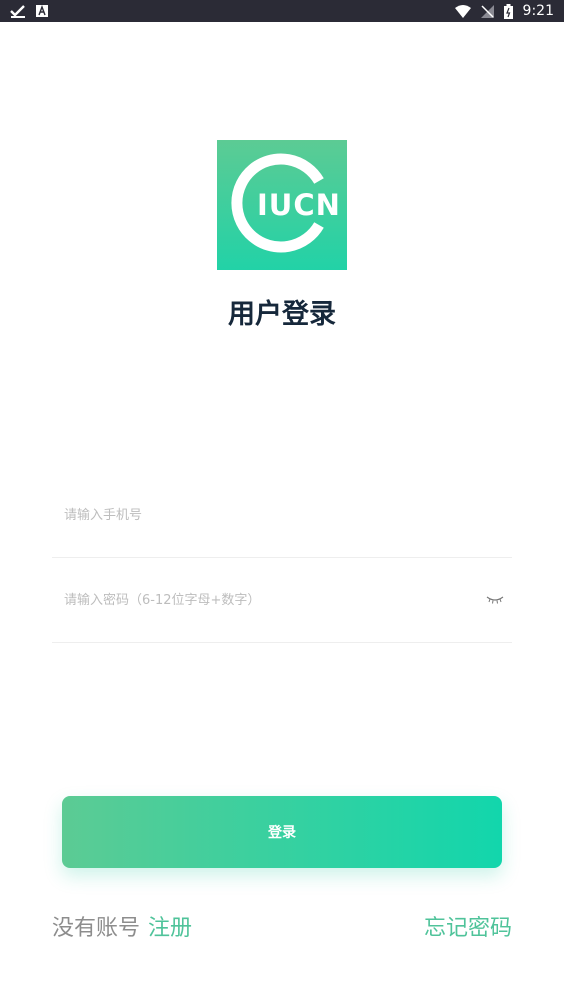 This screenshot has height=1002, width=564. I want to click on password-input, so click(264, 600).